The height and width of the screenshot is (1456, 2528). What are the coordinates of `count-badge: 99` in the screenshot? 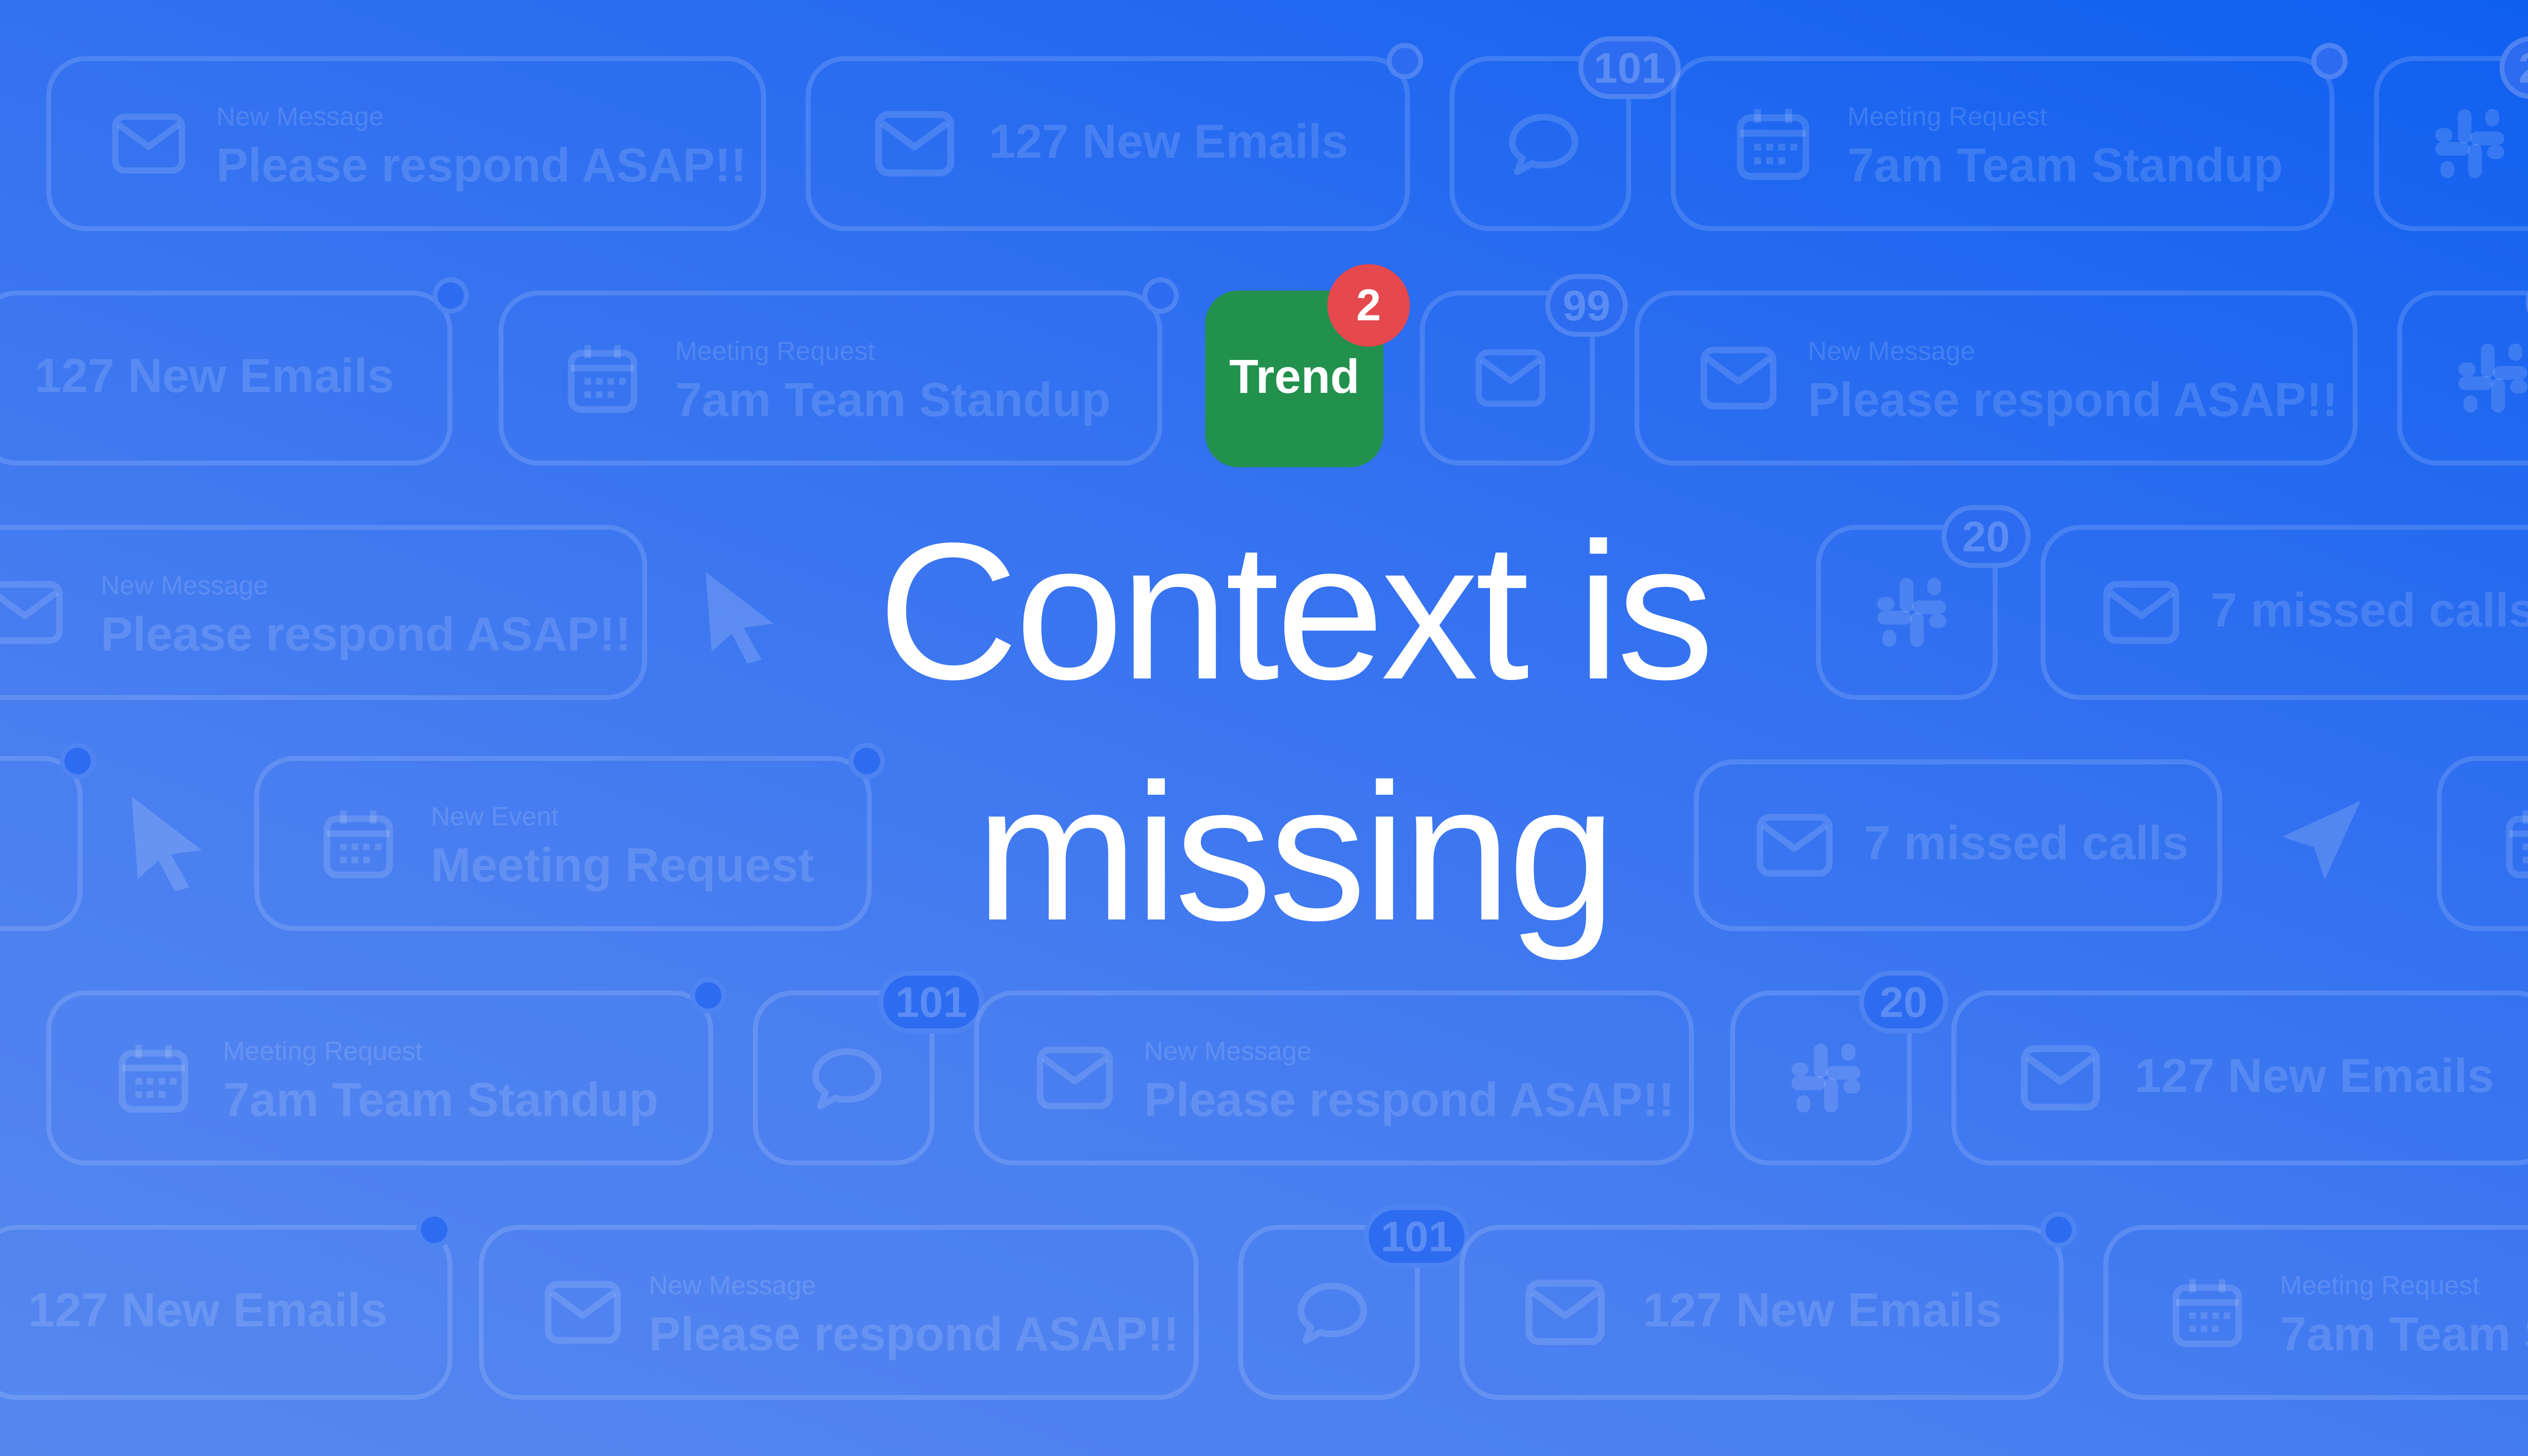 It's located at (1587, 305).